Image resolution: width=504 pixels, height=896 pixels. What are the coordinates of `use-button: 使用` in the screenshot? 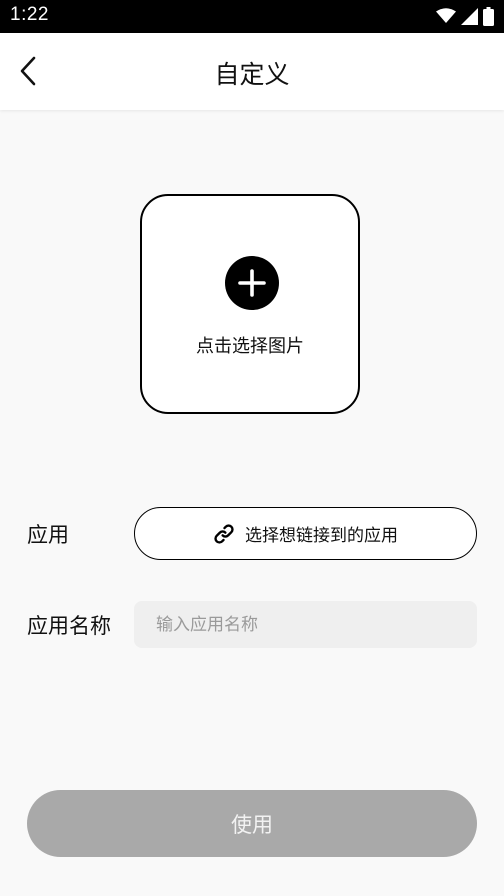 It's located at (252, 823).